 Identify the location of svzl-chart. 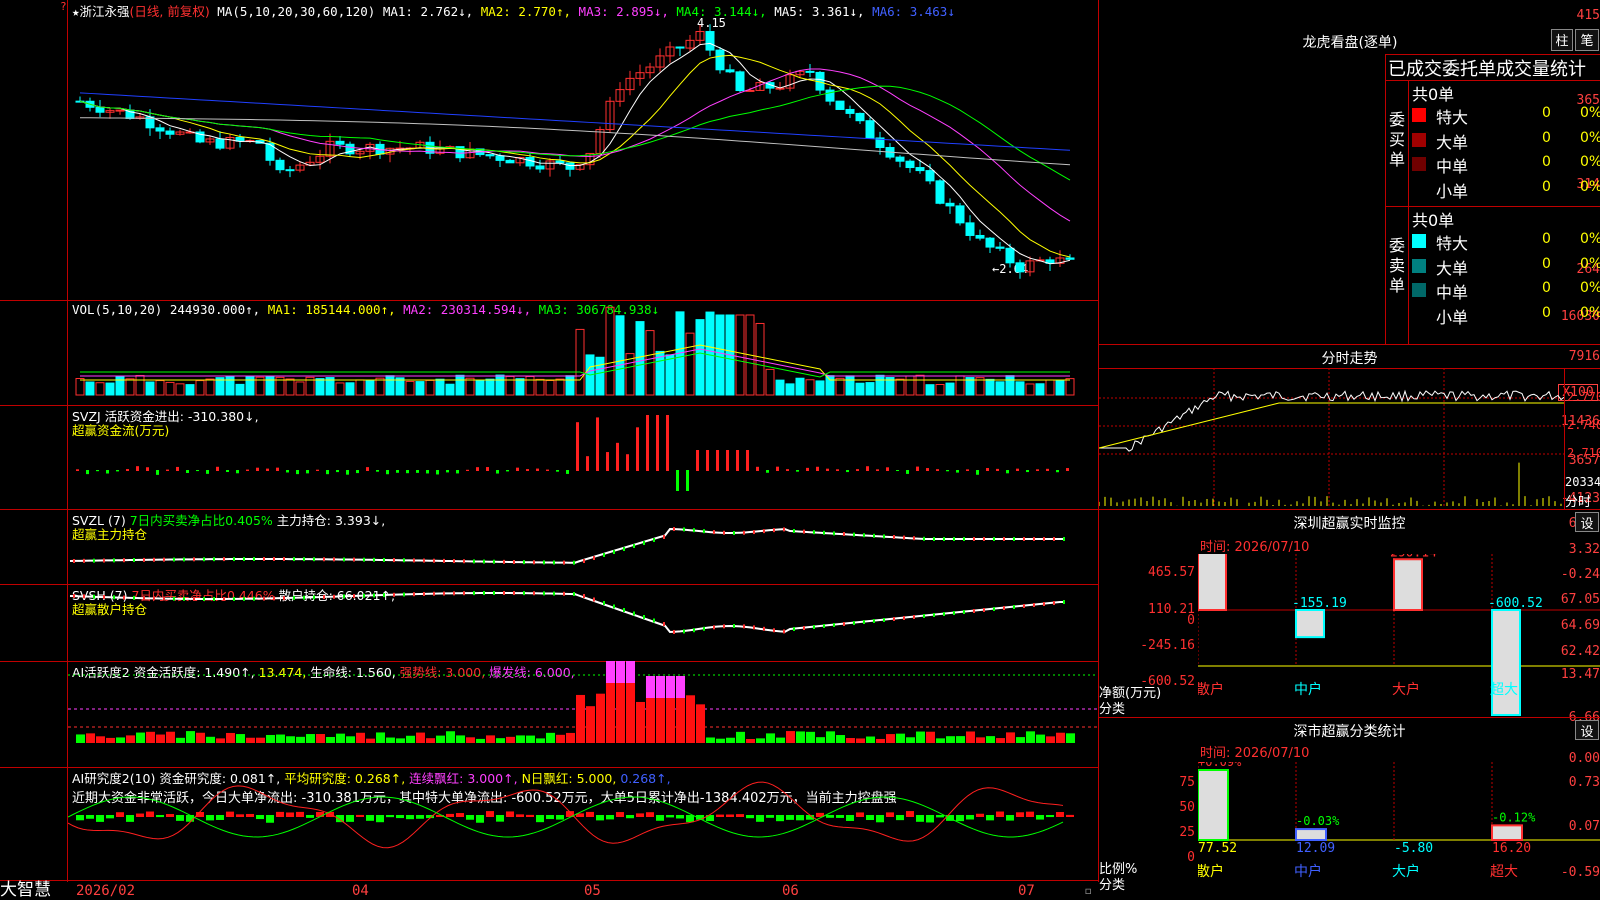
(583, 546).